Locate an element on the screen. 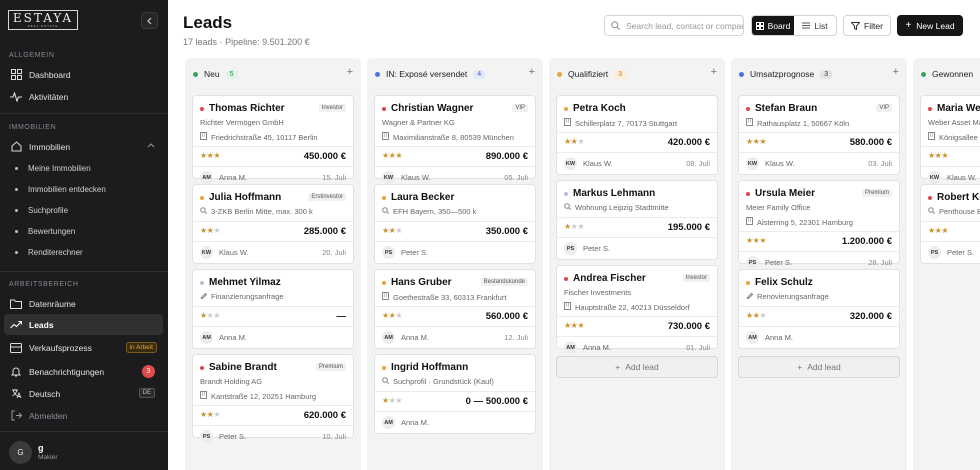  nav-logout: Abmelden is located at coordinates (83, 415).